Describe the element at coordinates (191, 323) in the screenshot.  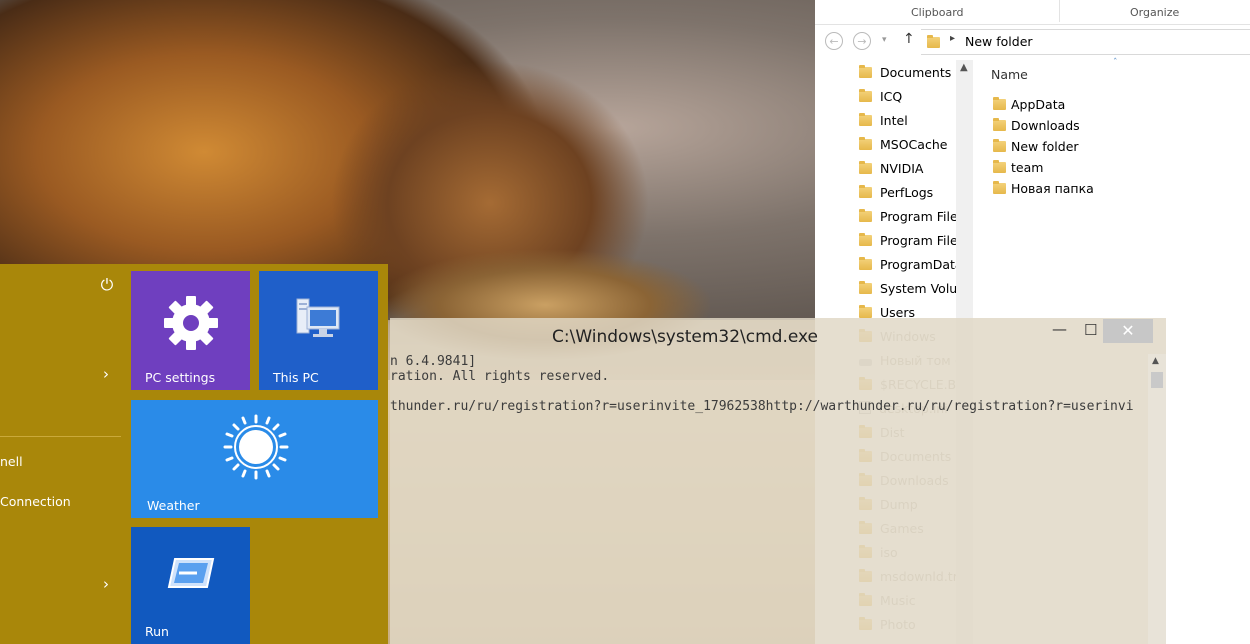
I see `gear-icon` at that location.